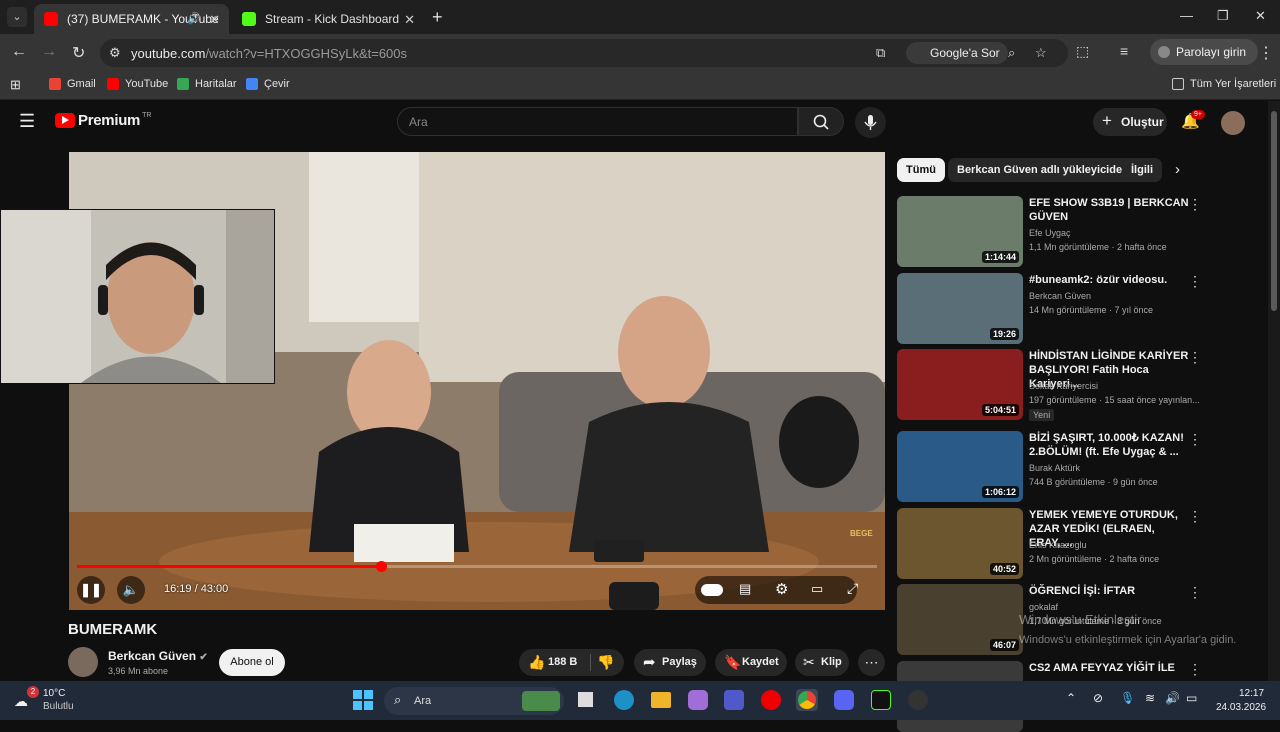 The width and height of the screenshot is (1280, 732). Describe the element at coordinates (670, 662) in the screenshot. I see `share-button: ➦ Paylaş` at that location.